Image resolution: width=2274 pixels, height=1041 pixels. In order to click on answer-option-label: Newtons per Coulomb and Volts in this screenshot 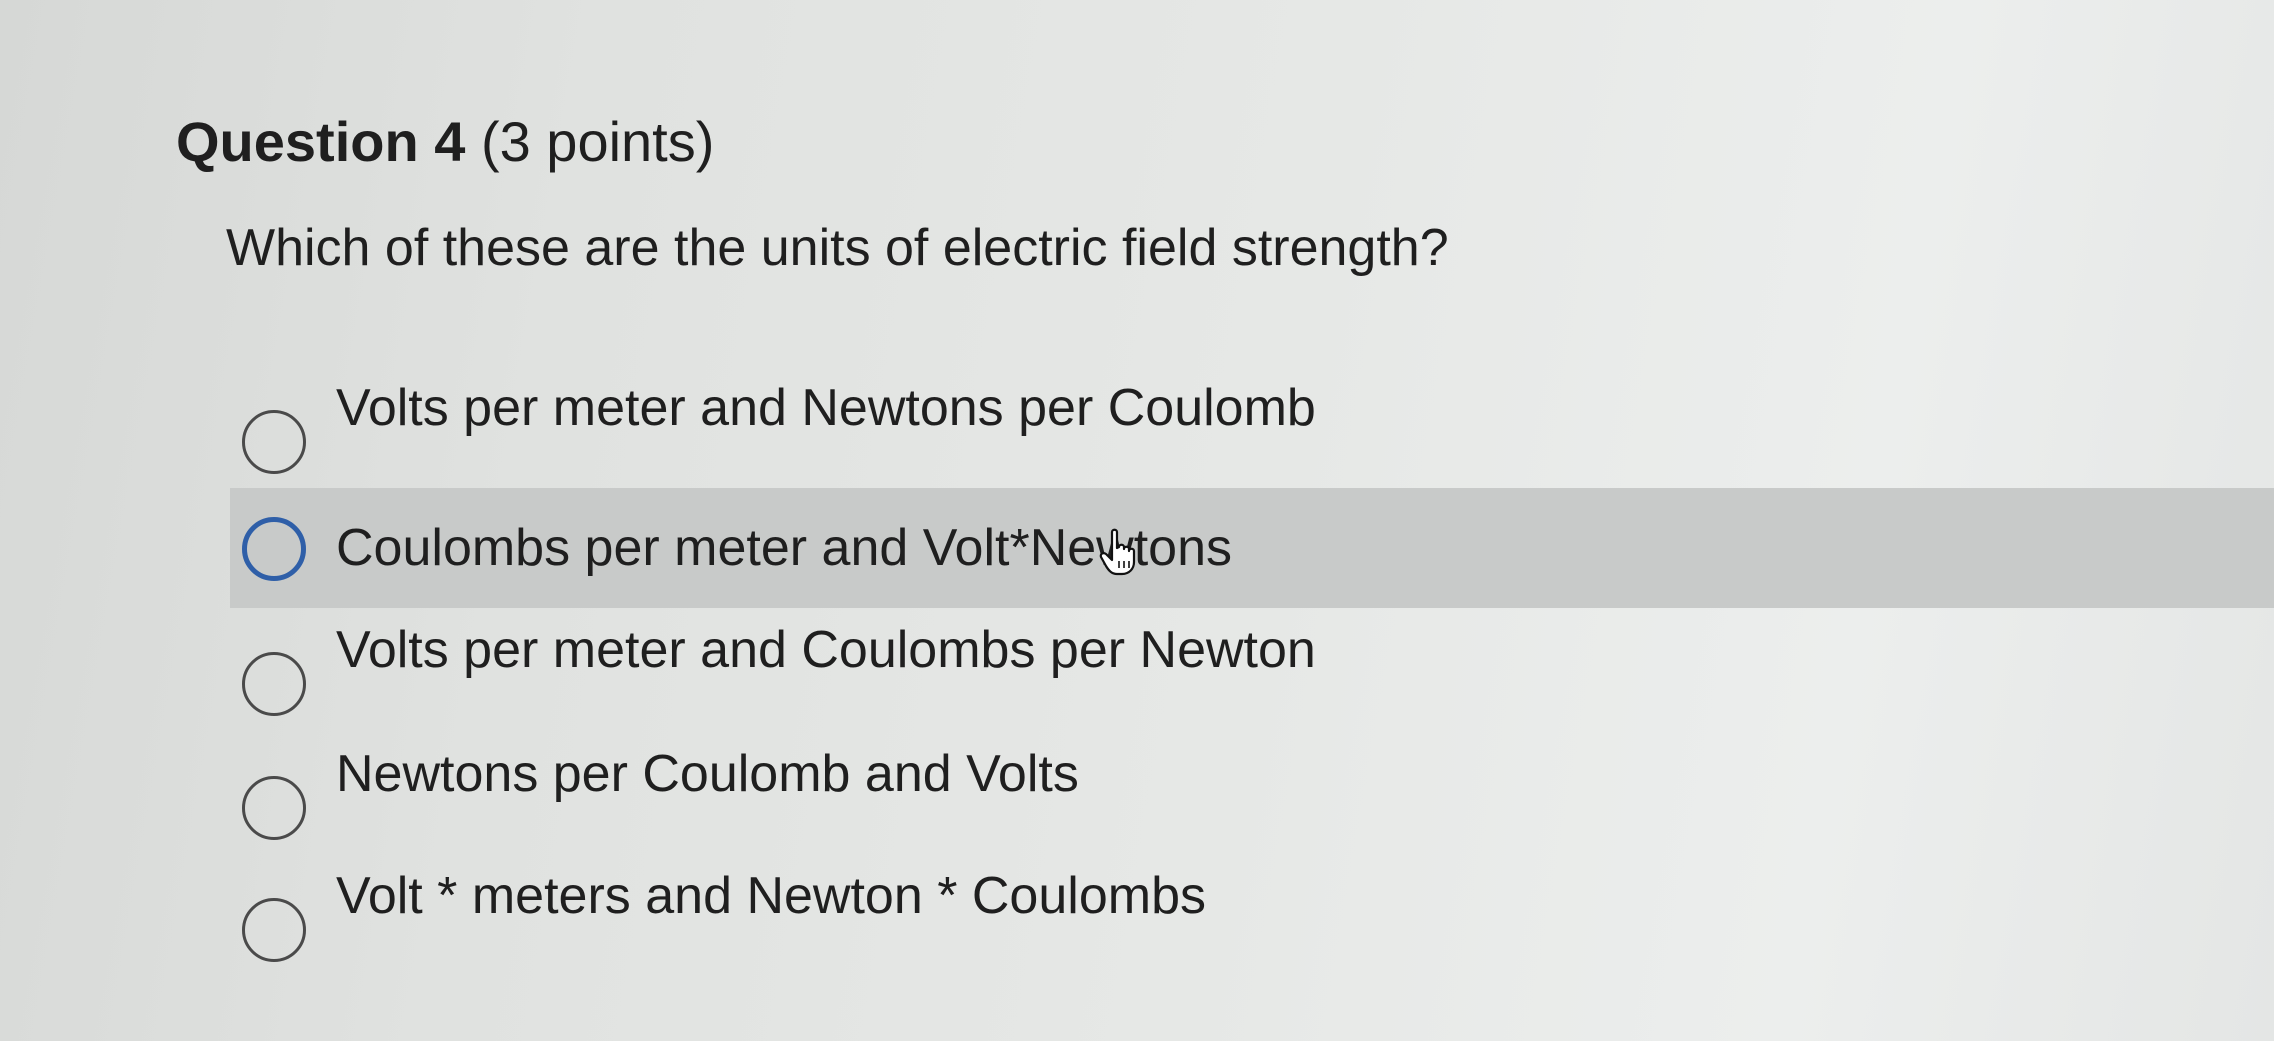, I will do `click(707, 774)`.